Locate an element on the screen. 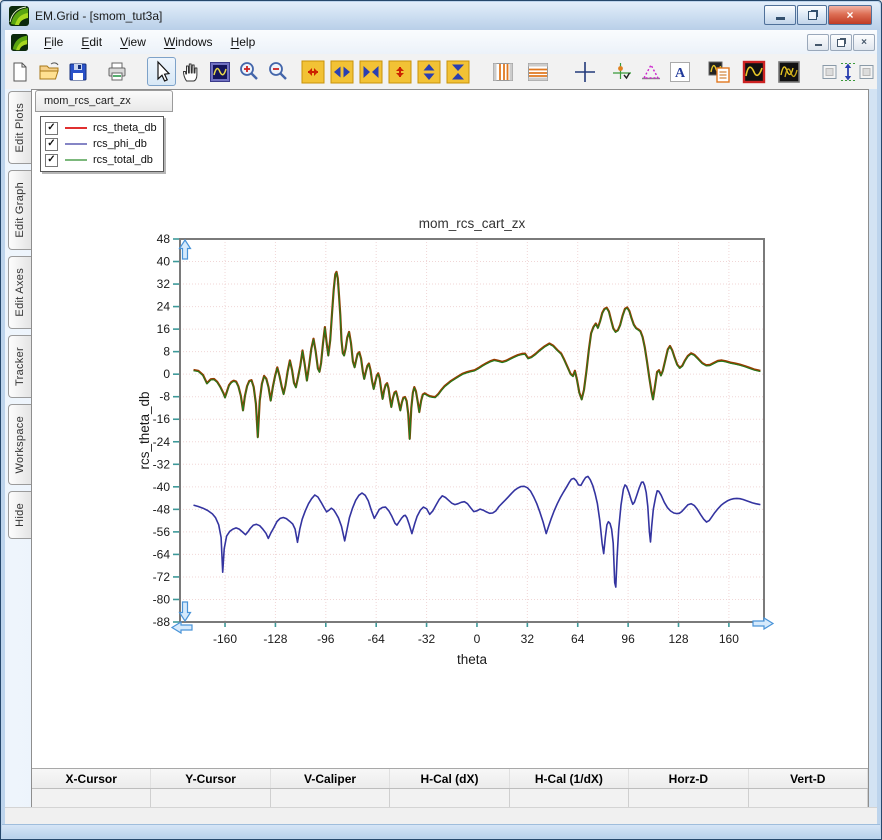 The width and height of the screenshot is (882, 840). graph-dark-icon is located at coordinates (789, 72).